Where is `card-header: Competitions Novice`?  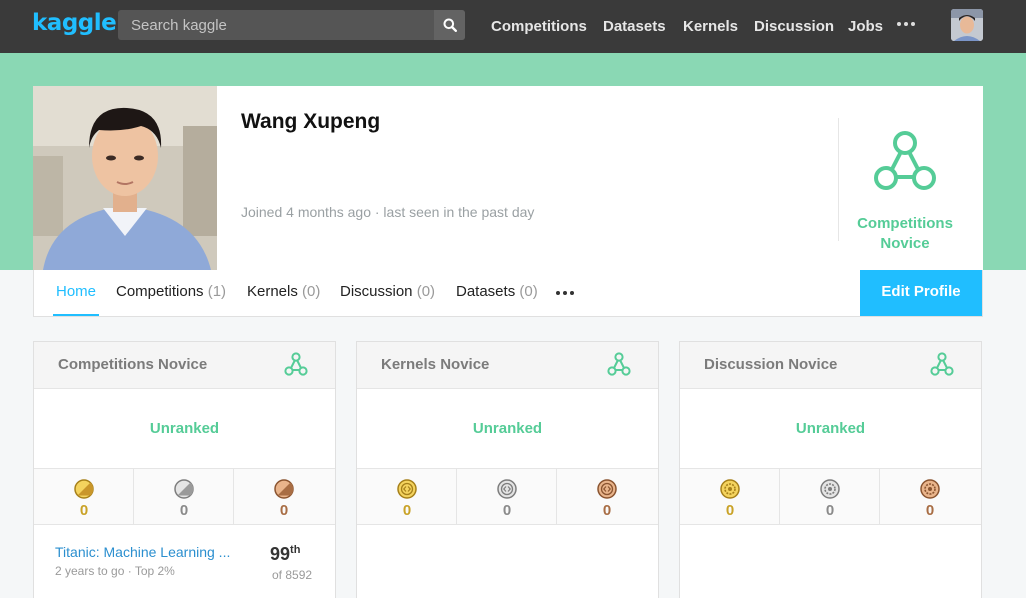
card-header: Competitions Novice is located at coordinates (184, 365).